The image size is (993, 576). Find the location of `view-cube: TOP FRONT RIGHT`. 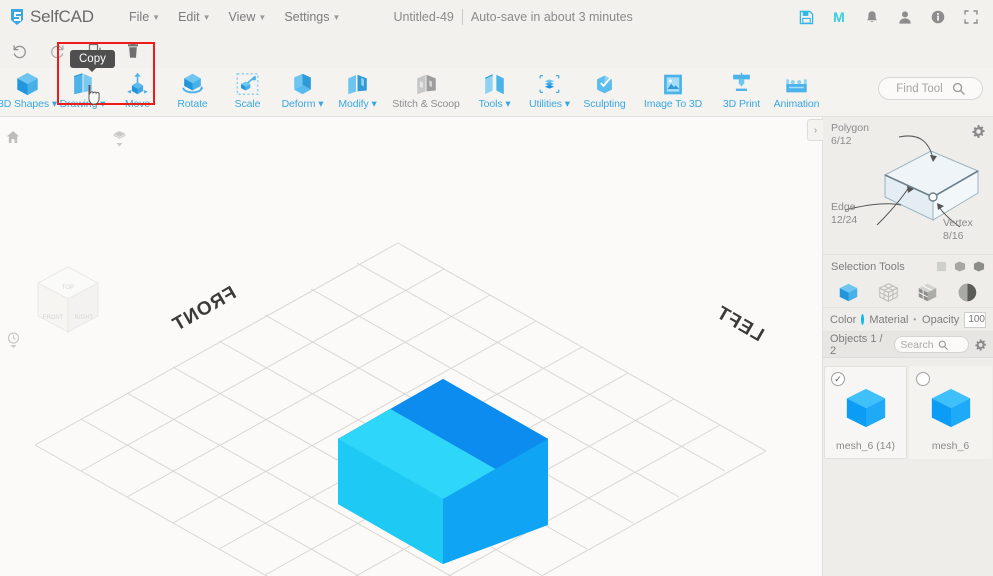

view-cube: TOP FRONT RIGHT is located at coordinates (68, 299).